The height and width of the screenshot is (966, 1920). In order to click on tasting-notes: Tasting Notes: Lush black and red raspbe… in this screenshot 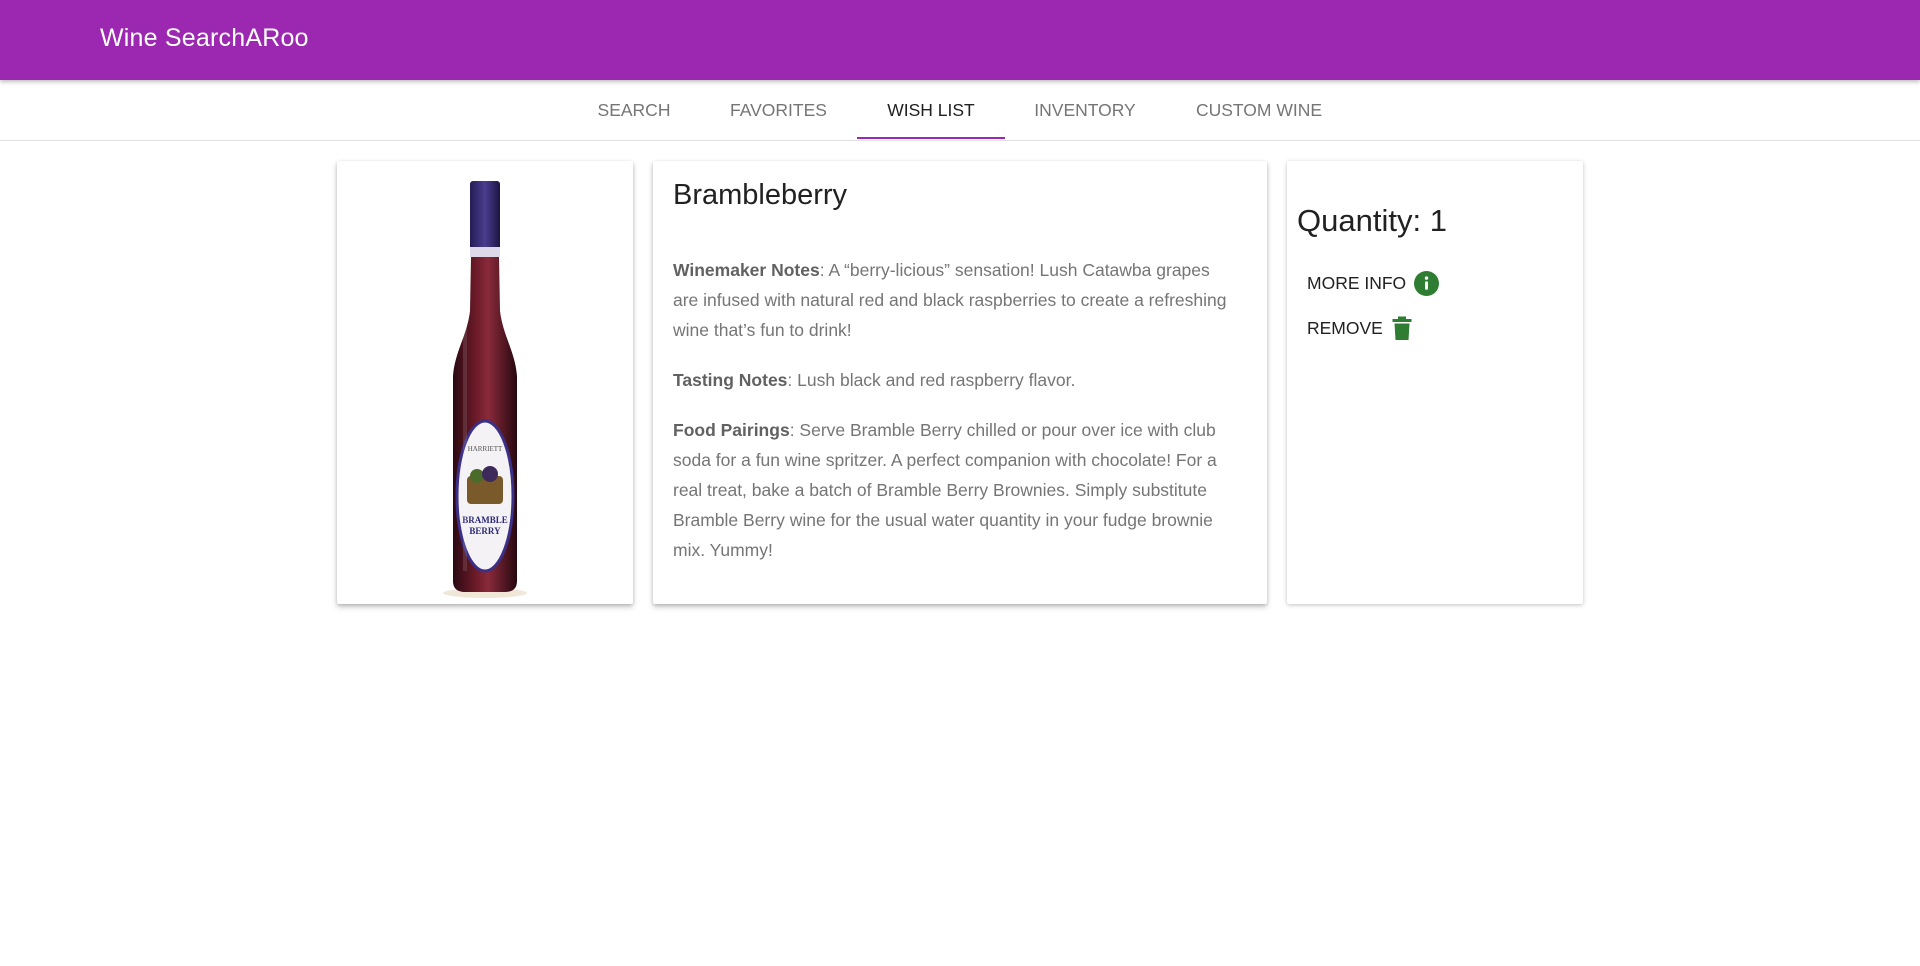, I will do `click(953, 380)`.